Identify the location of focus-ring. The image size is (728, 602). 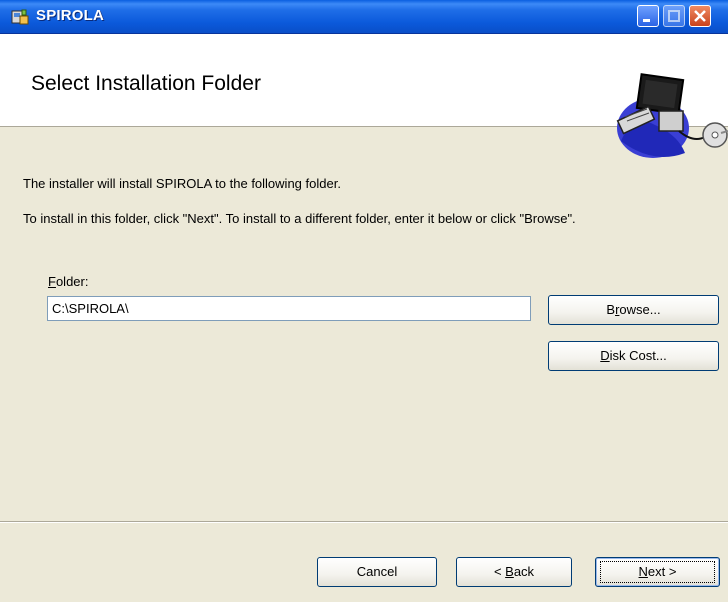
(657, 572).